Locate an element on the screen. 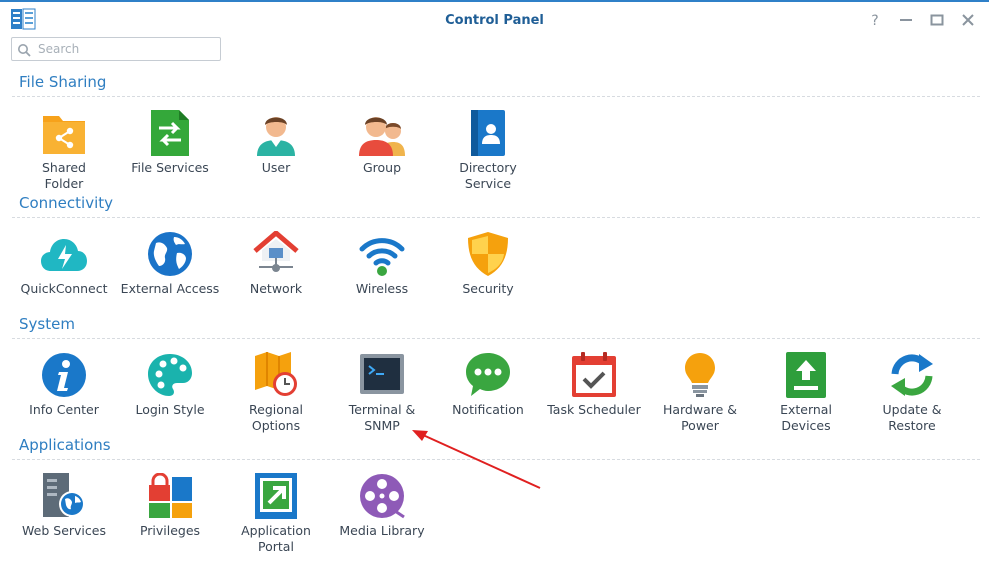  item-label: Privileges is located at coordinates (170, 530).